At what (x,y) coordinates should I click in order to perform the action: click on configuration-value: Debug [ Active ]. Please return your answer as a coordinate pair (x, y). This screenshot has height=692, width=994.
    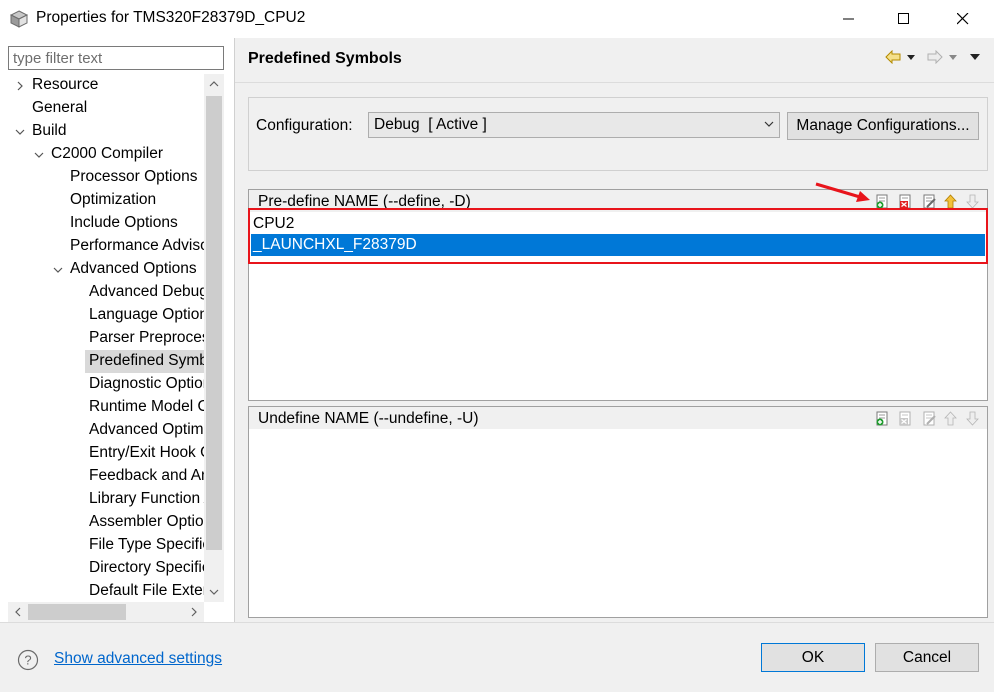
    Looking at the image, I should click on (430, 124).